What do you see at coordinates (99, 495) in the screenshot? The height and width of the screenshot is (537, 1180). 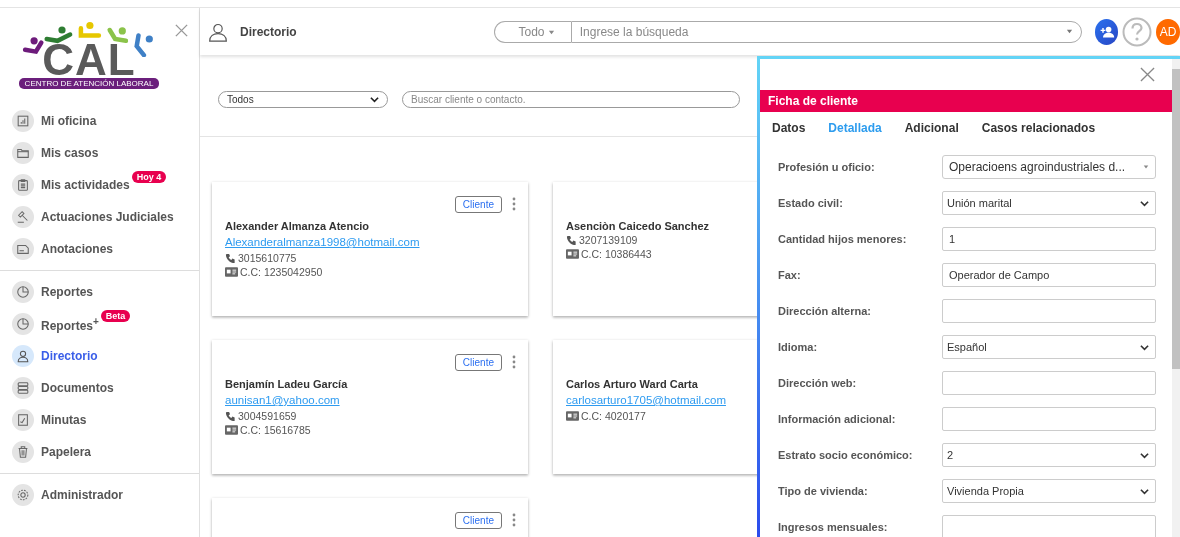 I see `sidebar-item: Administrador` at bounding box center [99, 495].